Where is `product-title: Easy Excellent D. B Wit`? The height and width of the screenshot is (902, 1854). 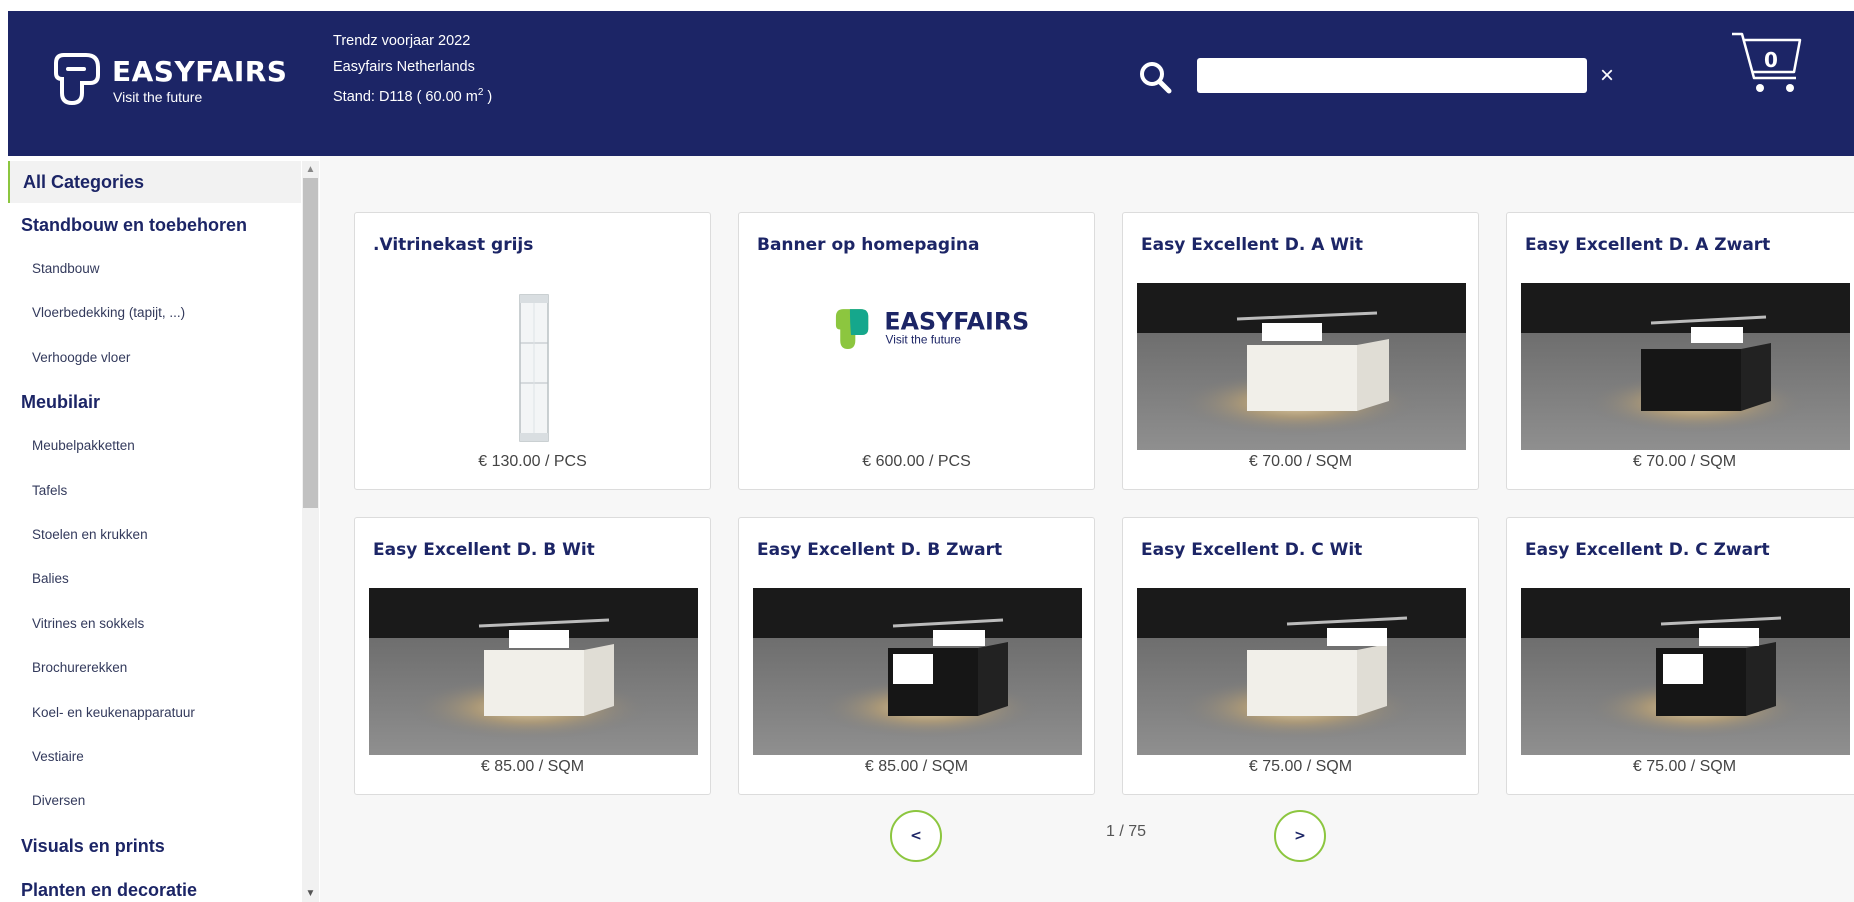
product-title: Easy Excellent D. B Wit is located at coordinates (484, 550).